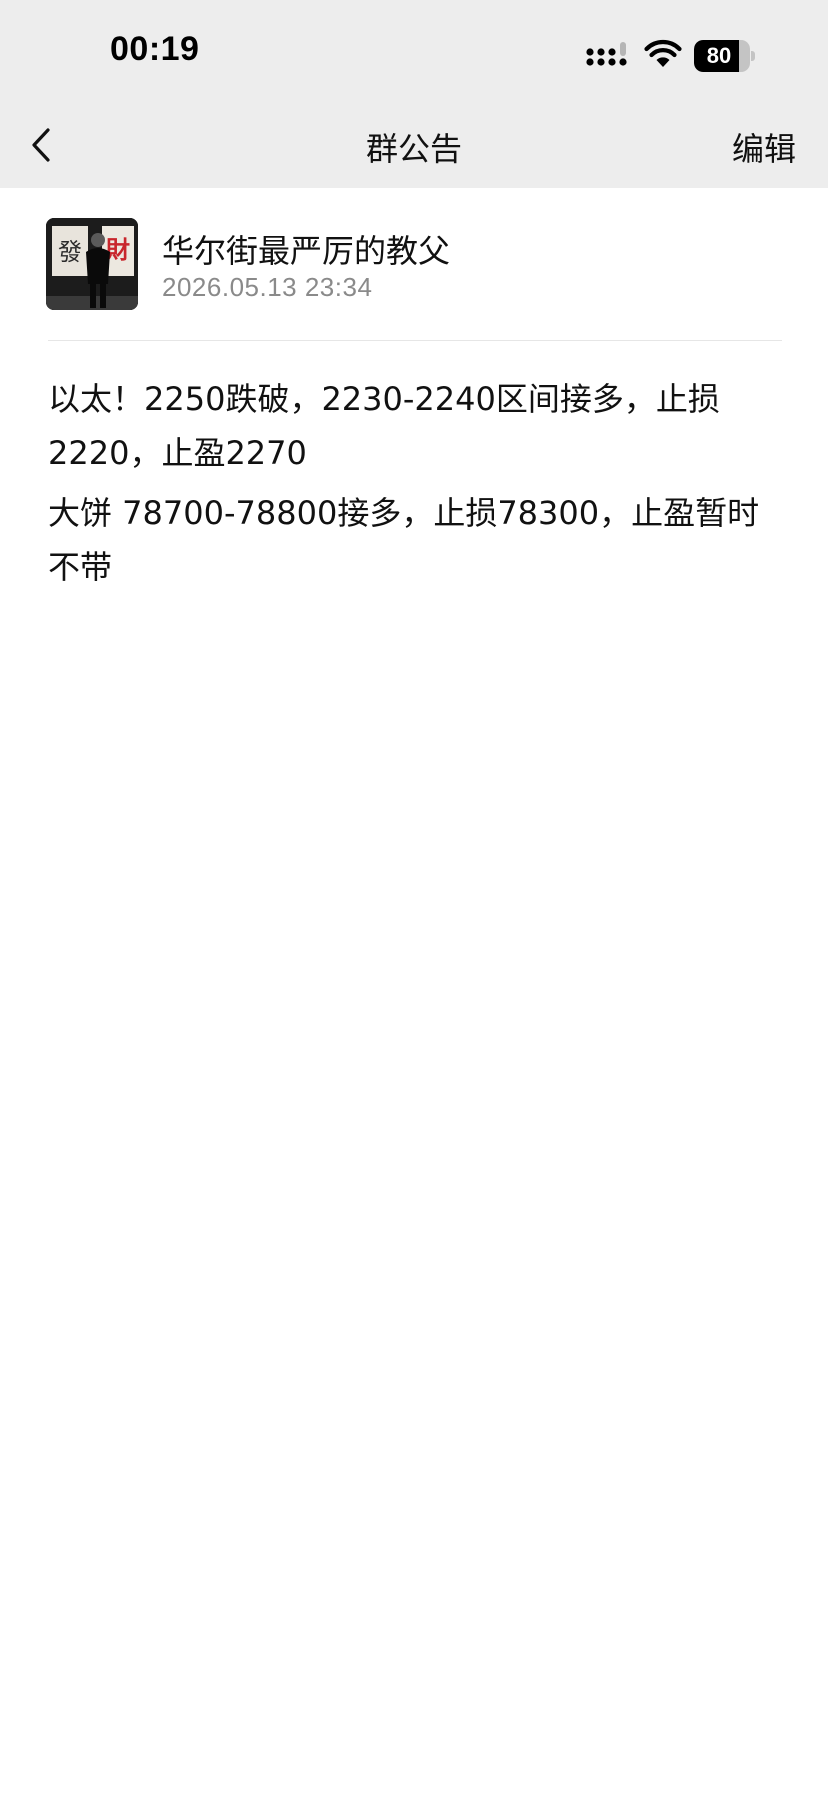  Describe the element at coordinates (267, 287) in the screenshot. I see `post-timestamp: 2026.05.13 23:34` at that location.